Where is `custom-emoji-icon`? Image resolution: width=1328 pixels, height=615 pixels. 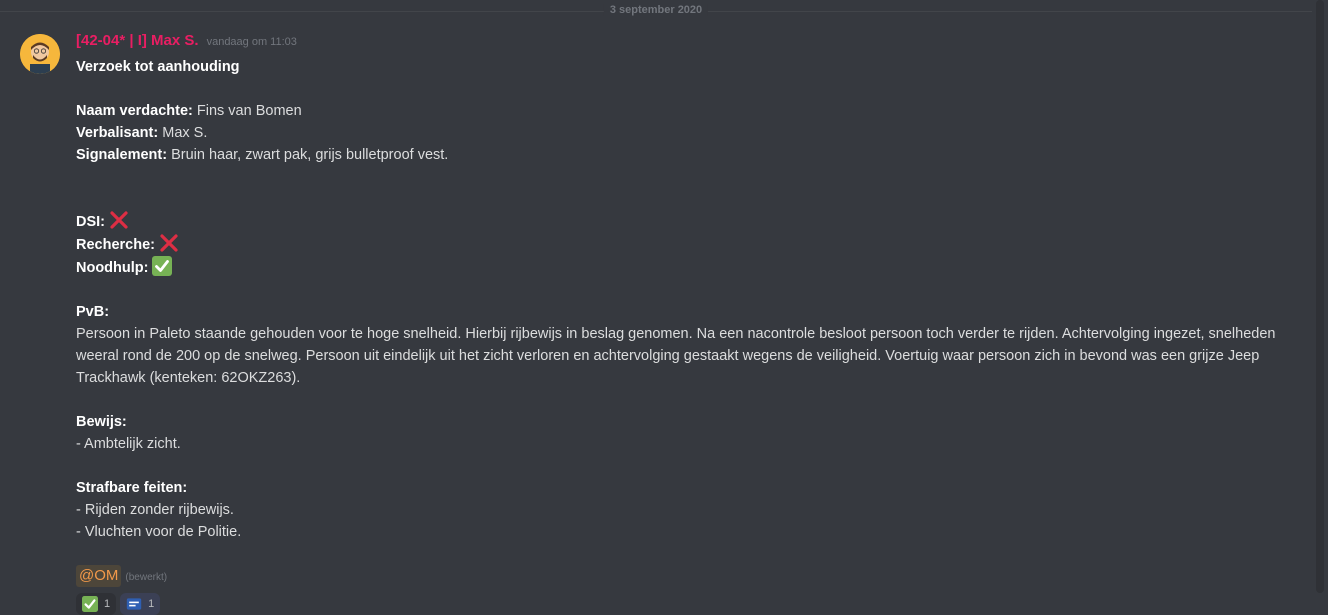
custom-emoji-icon is located at coordinates (134, 604).